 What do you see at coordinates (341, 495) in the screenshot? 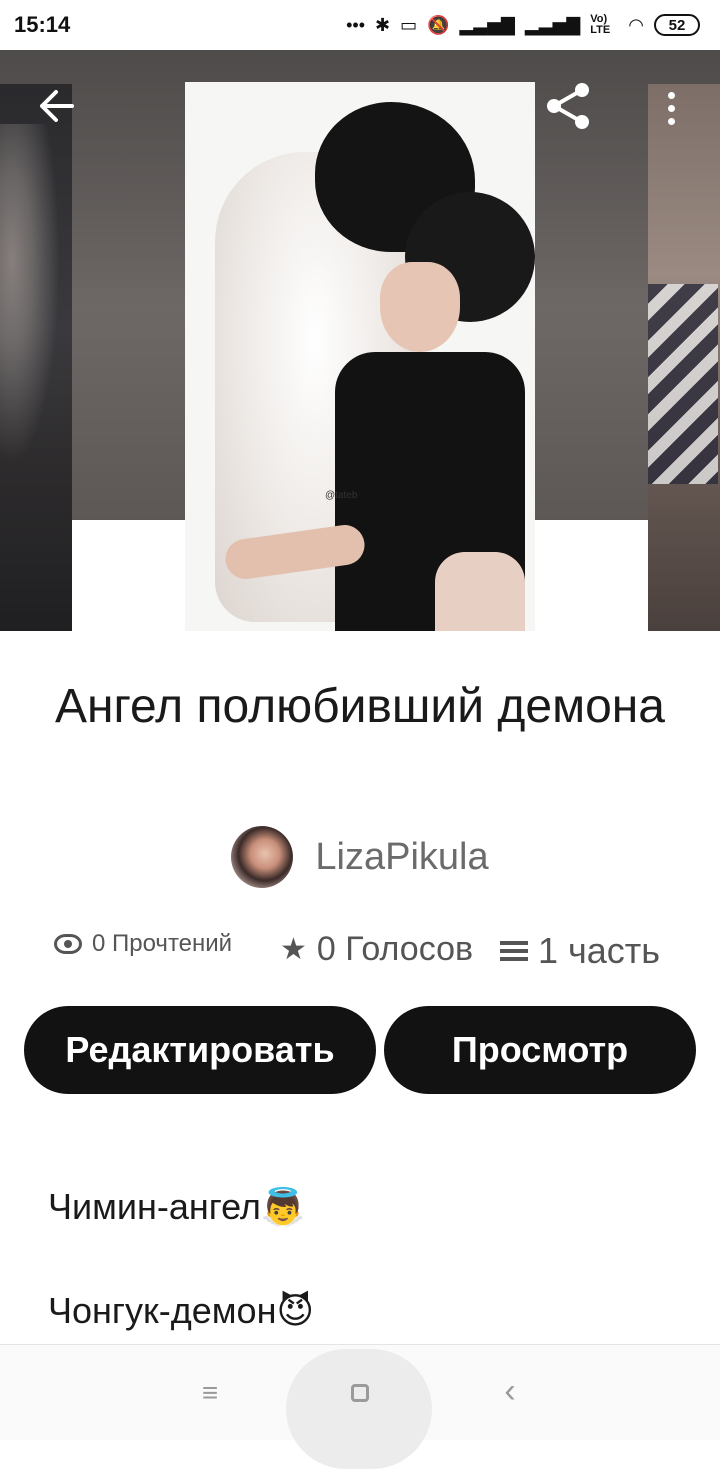
I see `cover-watermark: @tateb` at bounding box center [341, 495].